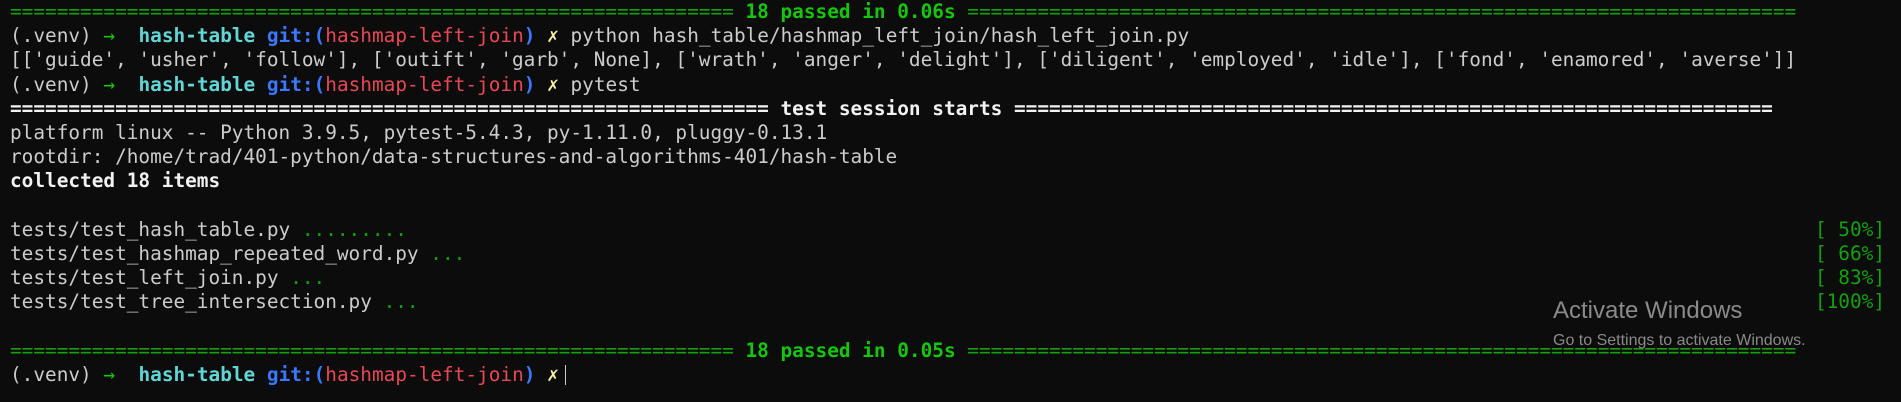 This screenshot has width=1901, height=402. Describe the element at coordinates (850, 11) in the screenshot. I see `summary-text: 18 passed in 0.06s` at that location.